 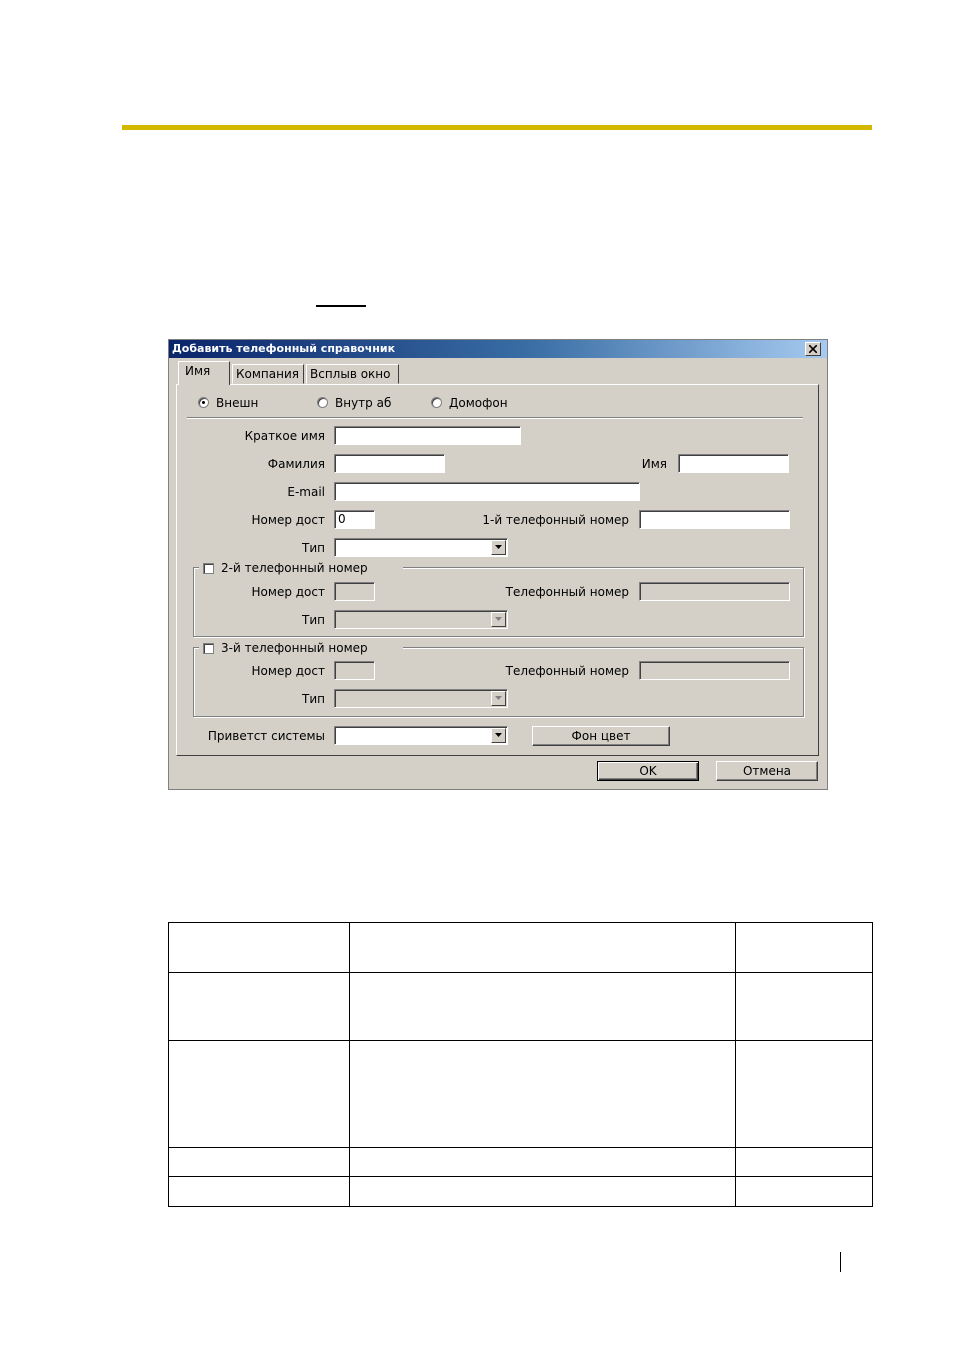 What do you see at coordinates (421, 735) in the screenshot?
I see `system-greeting-select` at bounding box center [421, 735].